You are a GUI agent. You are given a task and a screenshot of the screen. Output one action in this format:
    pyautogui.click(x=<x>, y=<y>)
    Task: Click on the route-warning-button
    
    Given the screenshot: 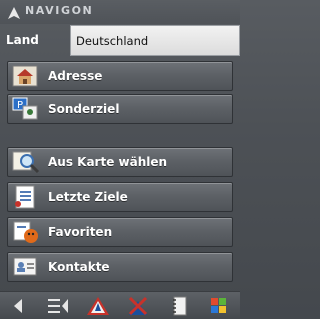 What is the action you would take?
    pyautogui.click(x=98, y=306)
    